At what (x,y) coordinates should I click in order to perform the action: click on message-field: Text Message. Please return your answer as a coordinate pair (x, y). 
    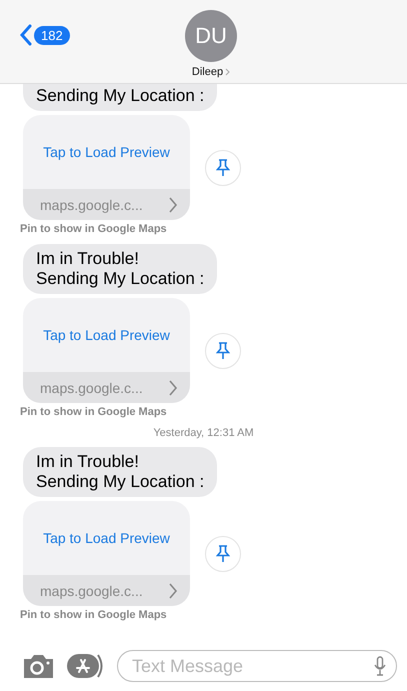
    Looking at the image, I should click on (257, 666).